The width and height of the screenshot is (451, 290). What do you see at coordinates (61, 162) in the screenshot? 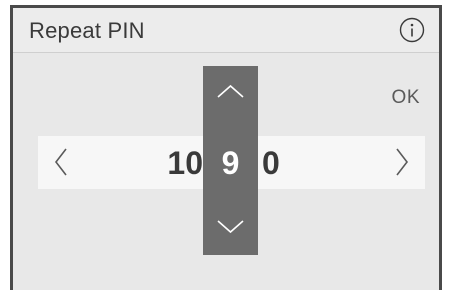
I see `chevron-left-icon` at bounding box center [61, 162].